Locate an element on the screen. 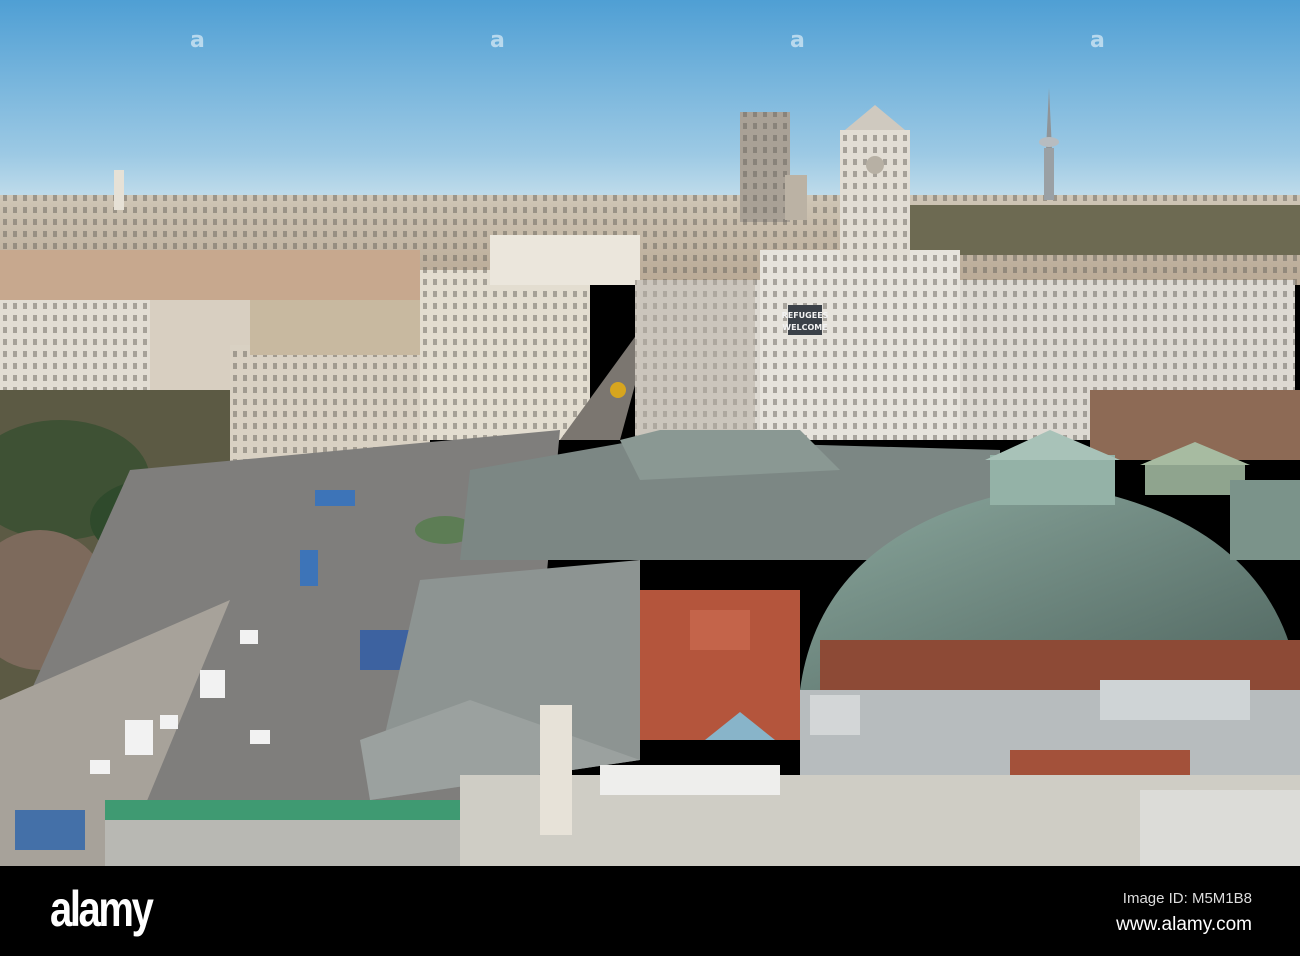 The height and width of the screenshot is (956, 1300). image-id: Image ID: M5M1B8 is located at coordinates (1187, 898).